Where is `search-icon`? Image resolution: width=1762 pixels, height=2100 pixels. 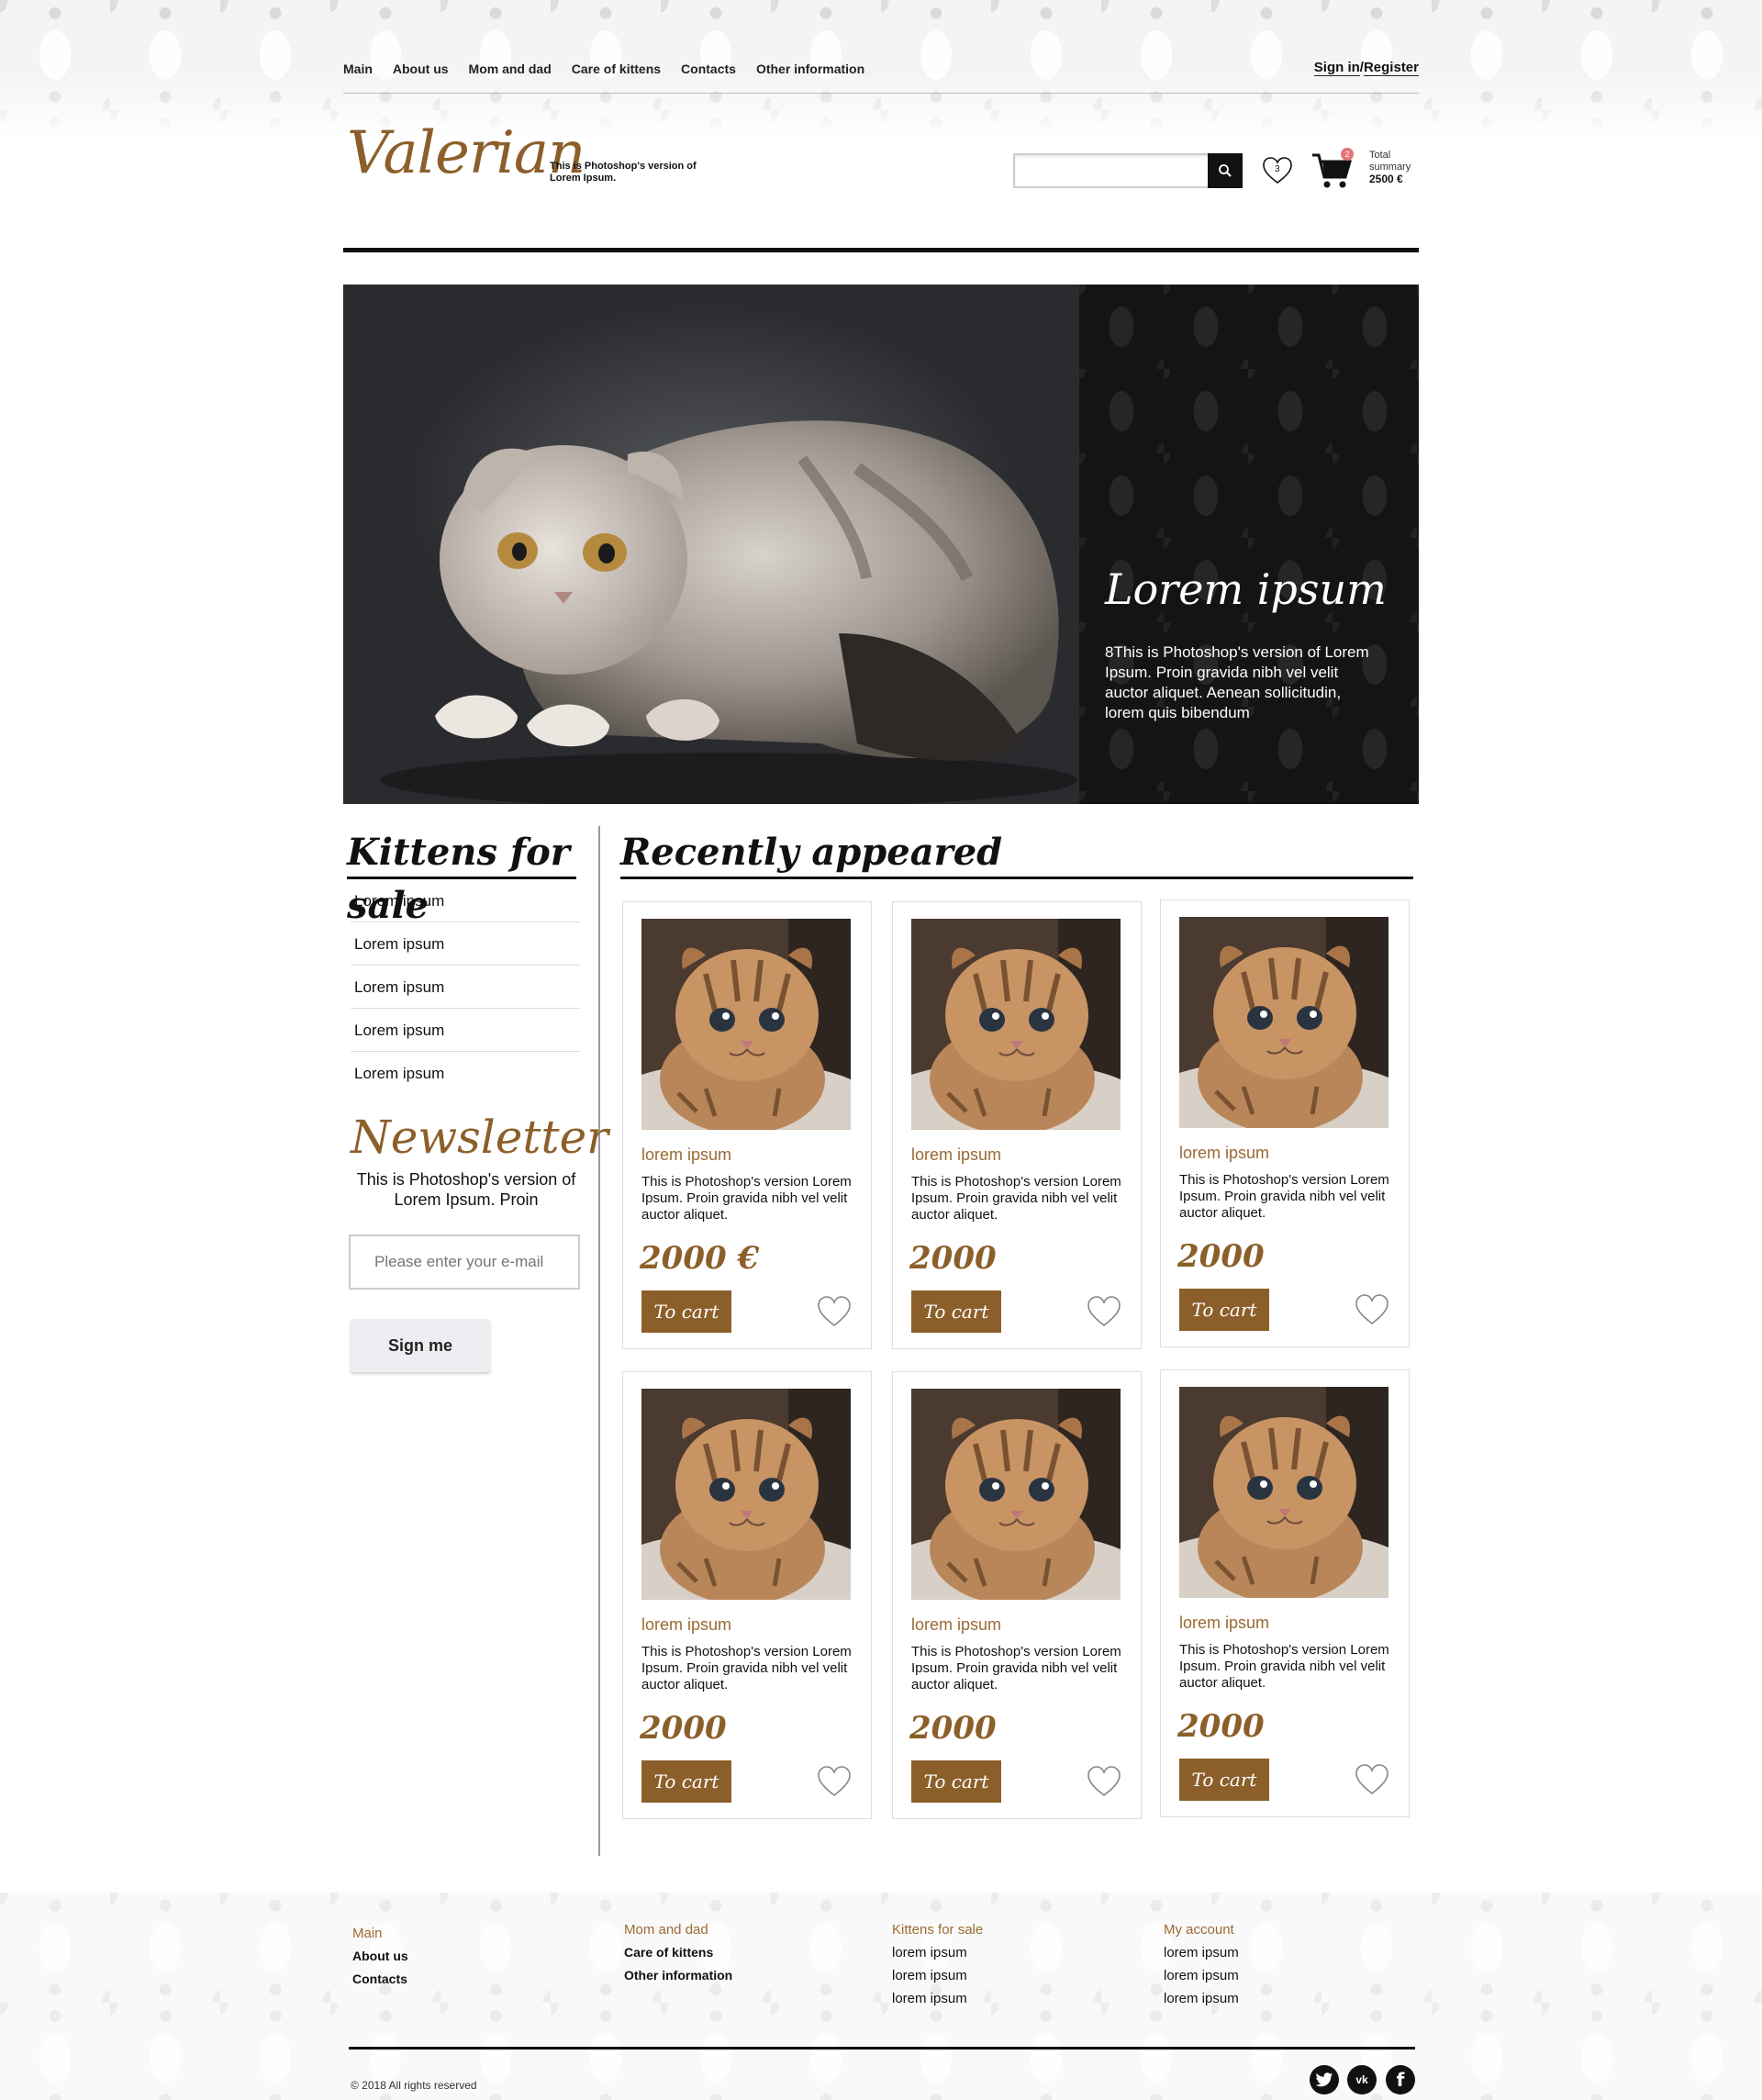 search-icon is located at coordinates (1225, 170).